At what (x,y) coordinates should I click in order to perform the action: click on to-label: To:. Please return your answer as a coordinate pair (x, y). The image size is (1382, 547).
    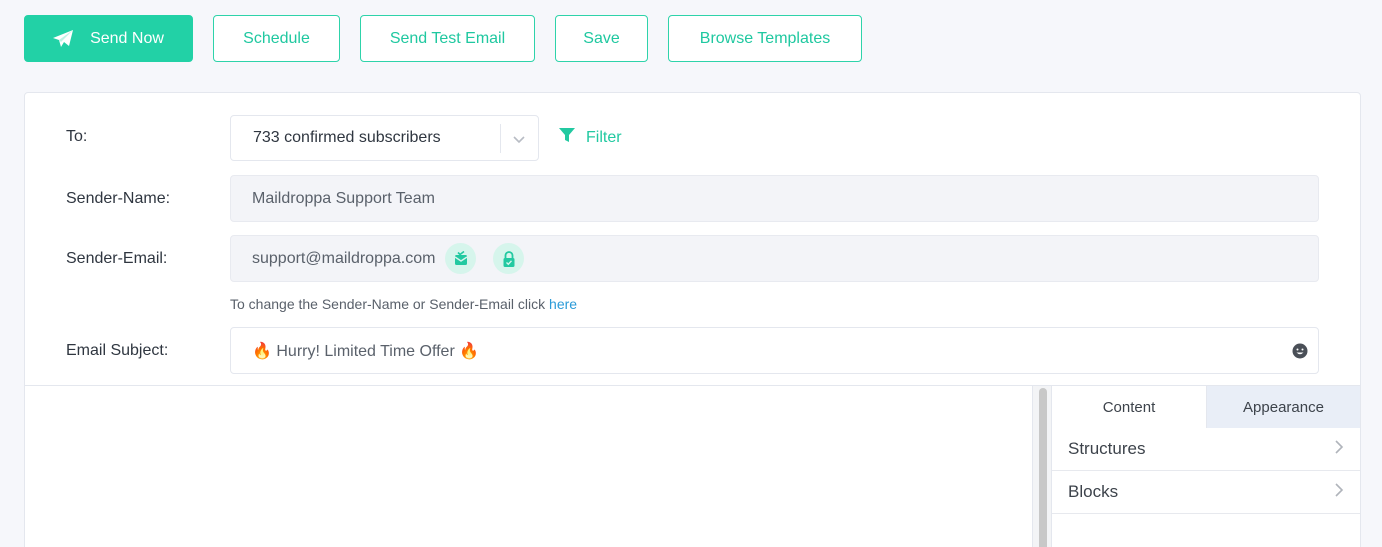
    Looking at the image, I should click on (77, 136).